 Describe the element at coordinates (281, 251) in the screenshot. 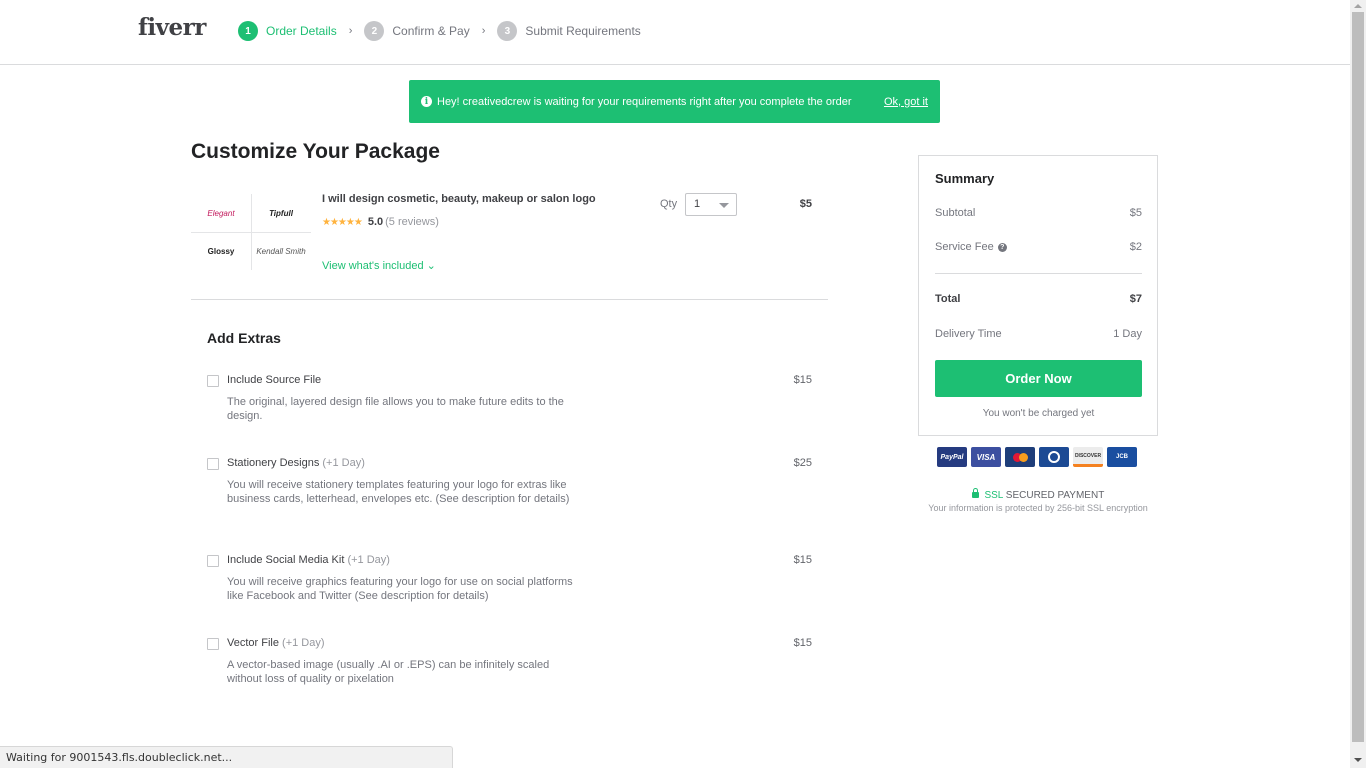

I see `logo-sample: Kendall Smith` at that location.